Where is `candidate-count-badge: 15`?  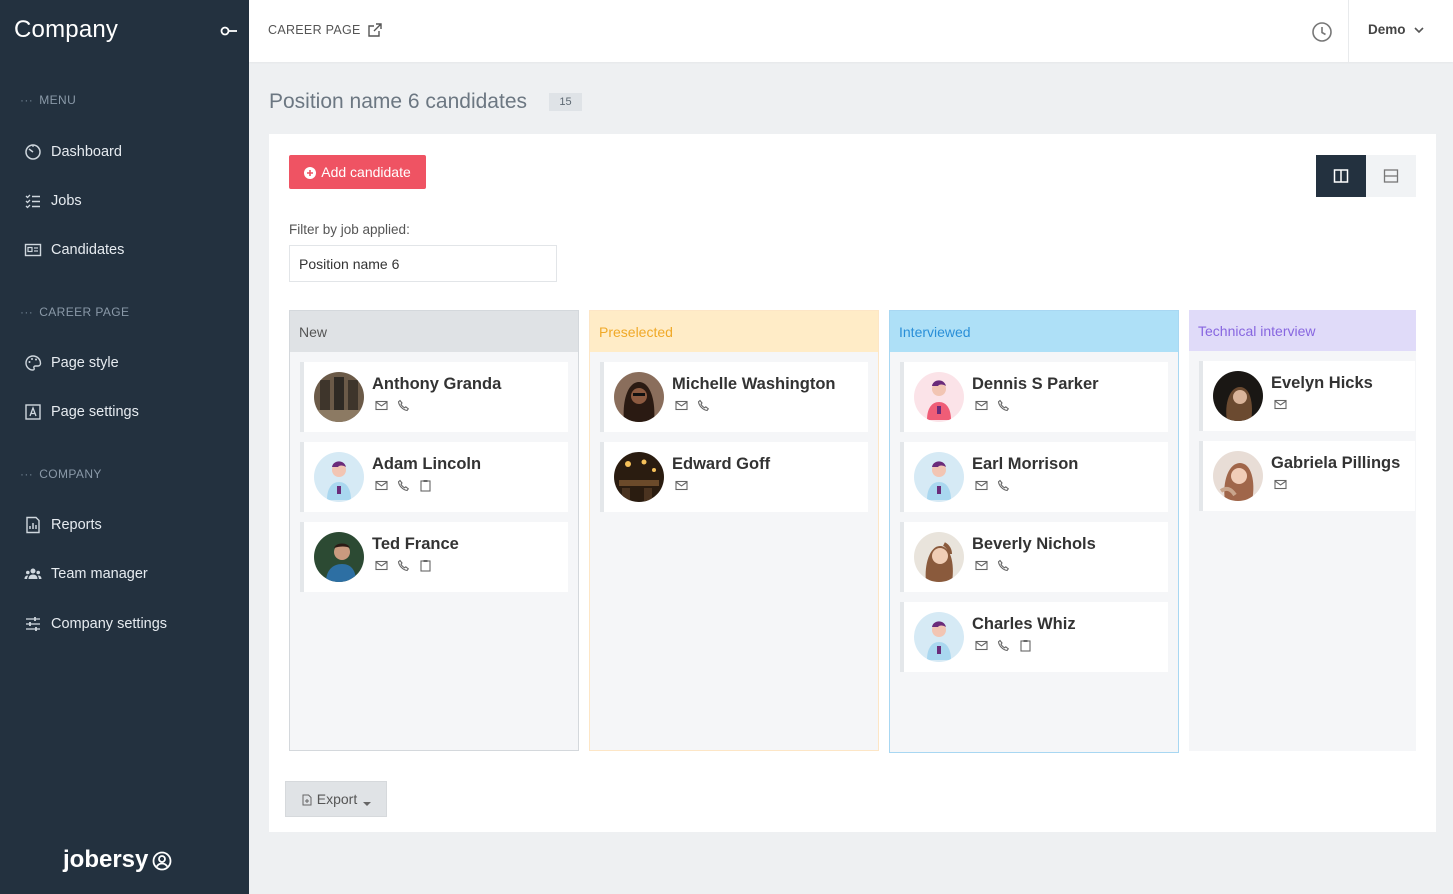 candidate-count-badge: 15 is located at coordinates (565, 102).